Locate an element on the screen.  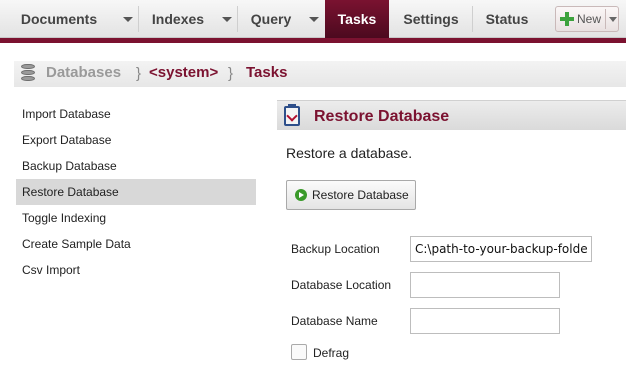
backup-location-label: Backup Location is located at coordinates (335, 249).